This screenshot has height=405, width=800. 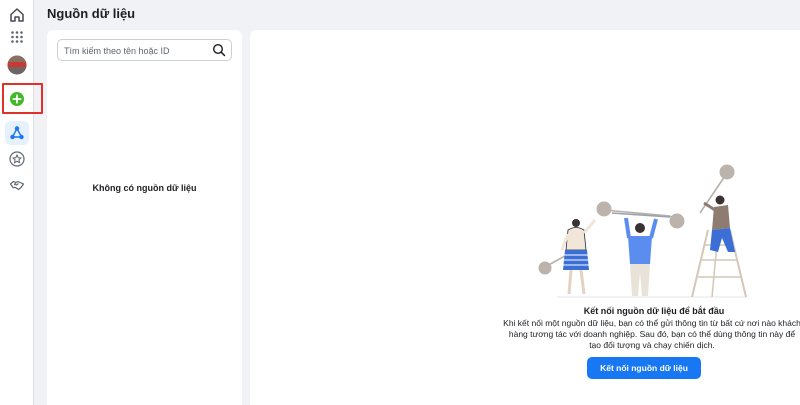 What do you see at coordinates (21, 202) in the screenshot?
I see `nav-rail` at bounding box center [21, 202].